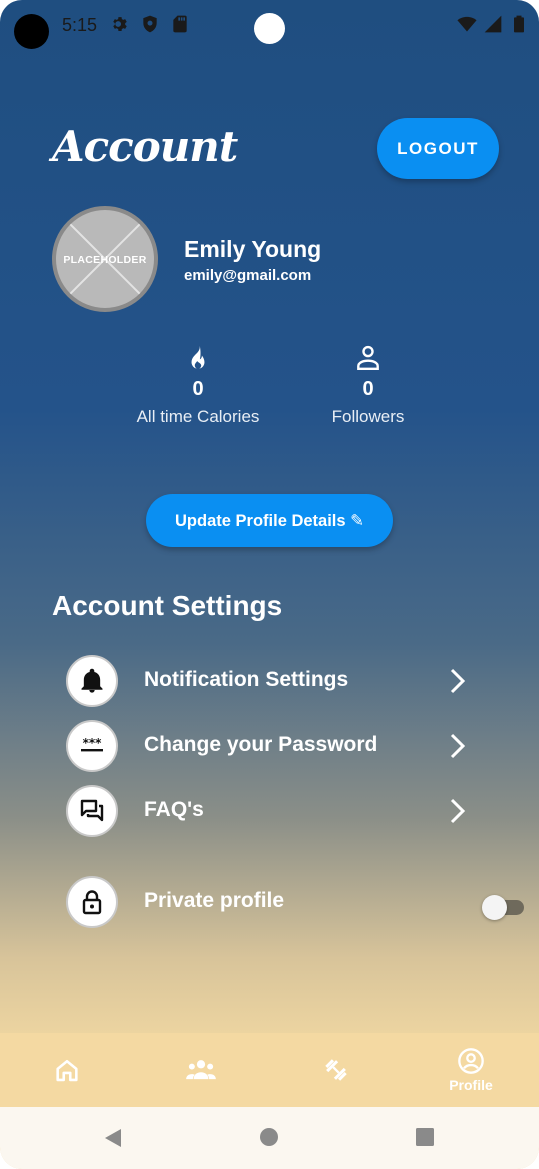  What do you see at coordinates (261, 744) in the screenshot?
I see `setting-label: Change your Password` at bounding box center [261, 744].